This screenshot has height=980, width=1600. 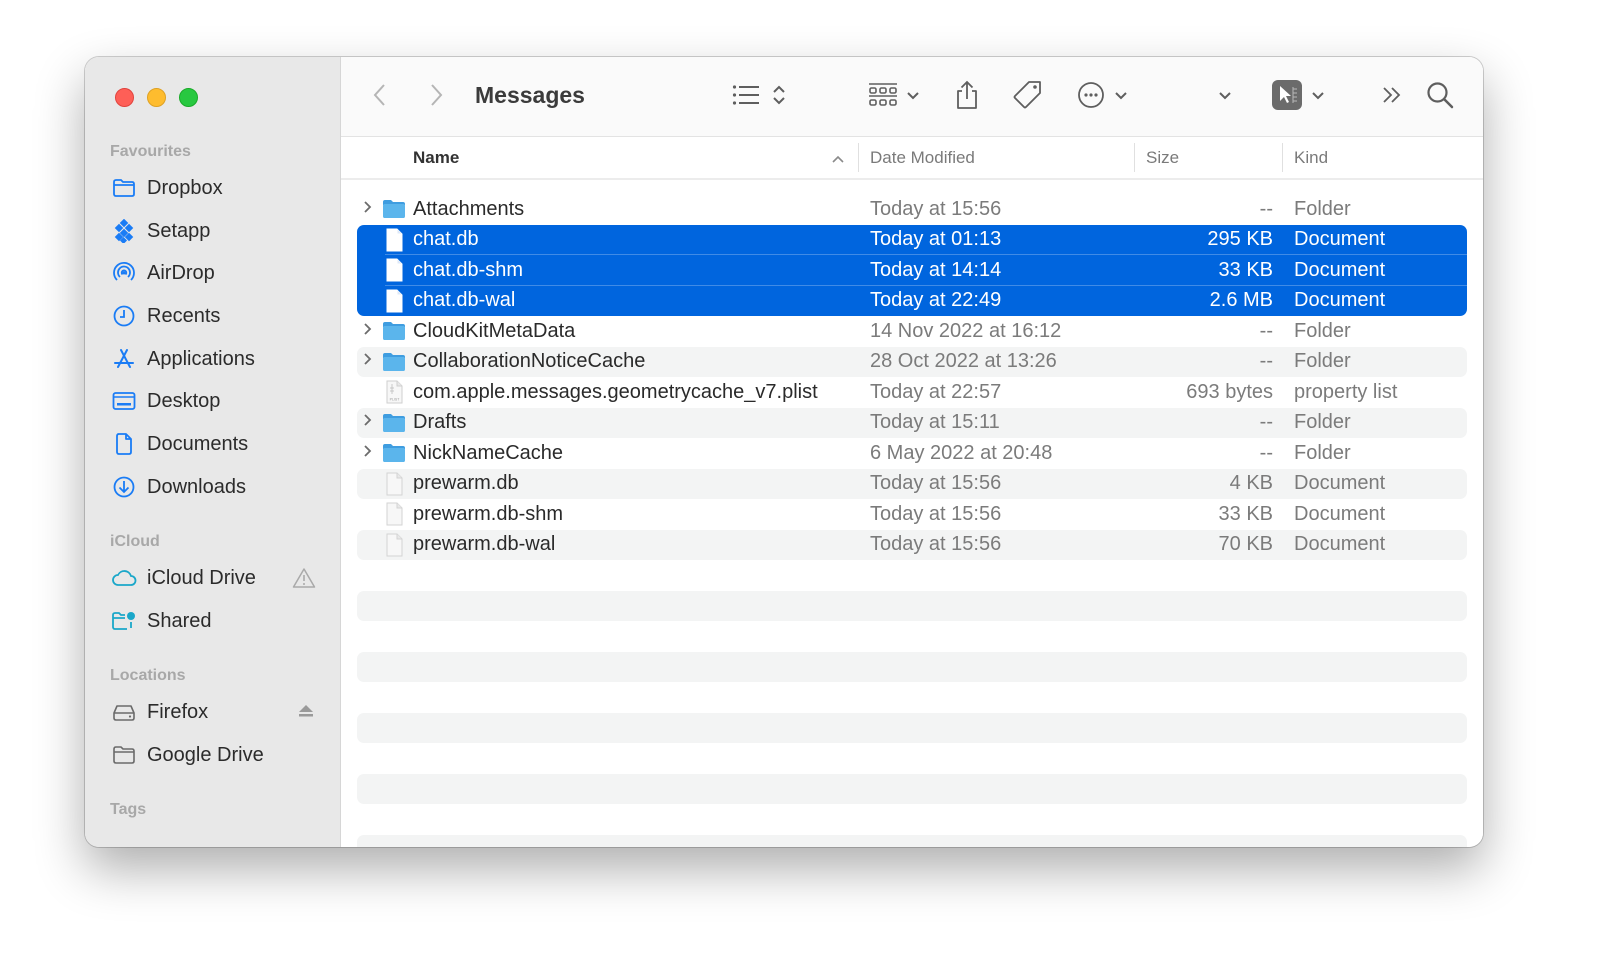 I want to click on empty-row, so click(x=912, y=840).